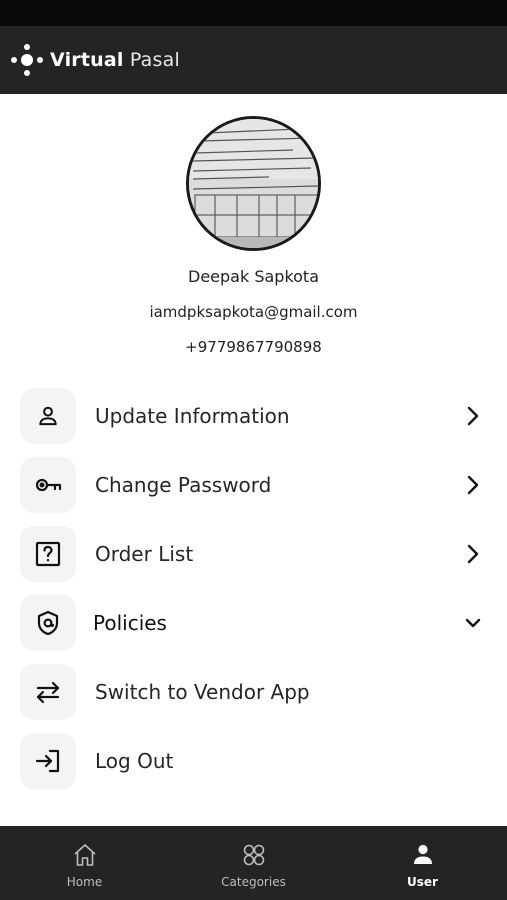 This screenshot has height=900, width=507. Describe the element at coordinates (253, 882) in the screenshot. I see `nav-label: Categories` at that location.